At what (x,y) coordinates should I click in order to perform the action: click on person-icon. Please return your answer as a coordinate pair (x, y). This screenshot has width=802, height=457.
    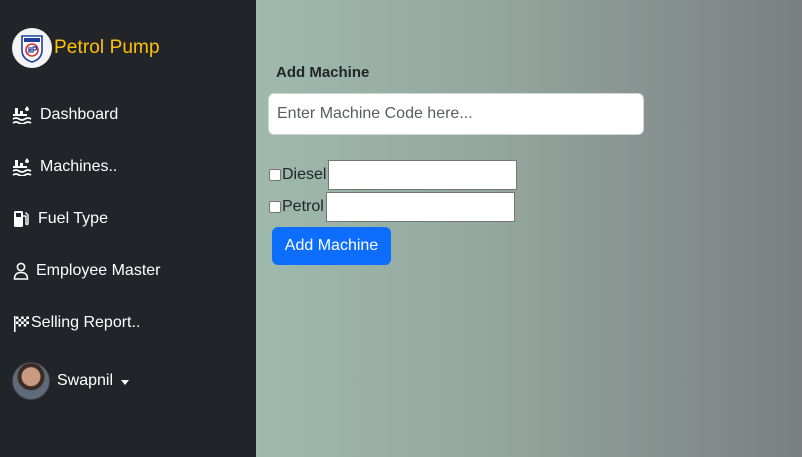
    Looking at the image, I should click on (21, 271).